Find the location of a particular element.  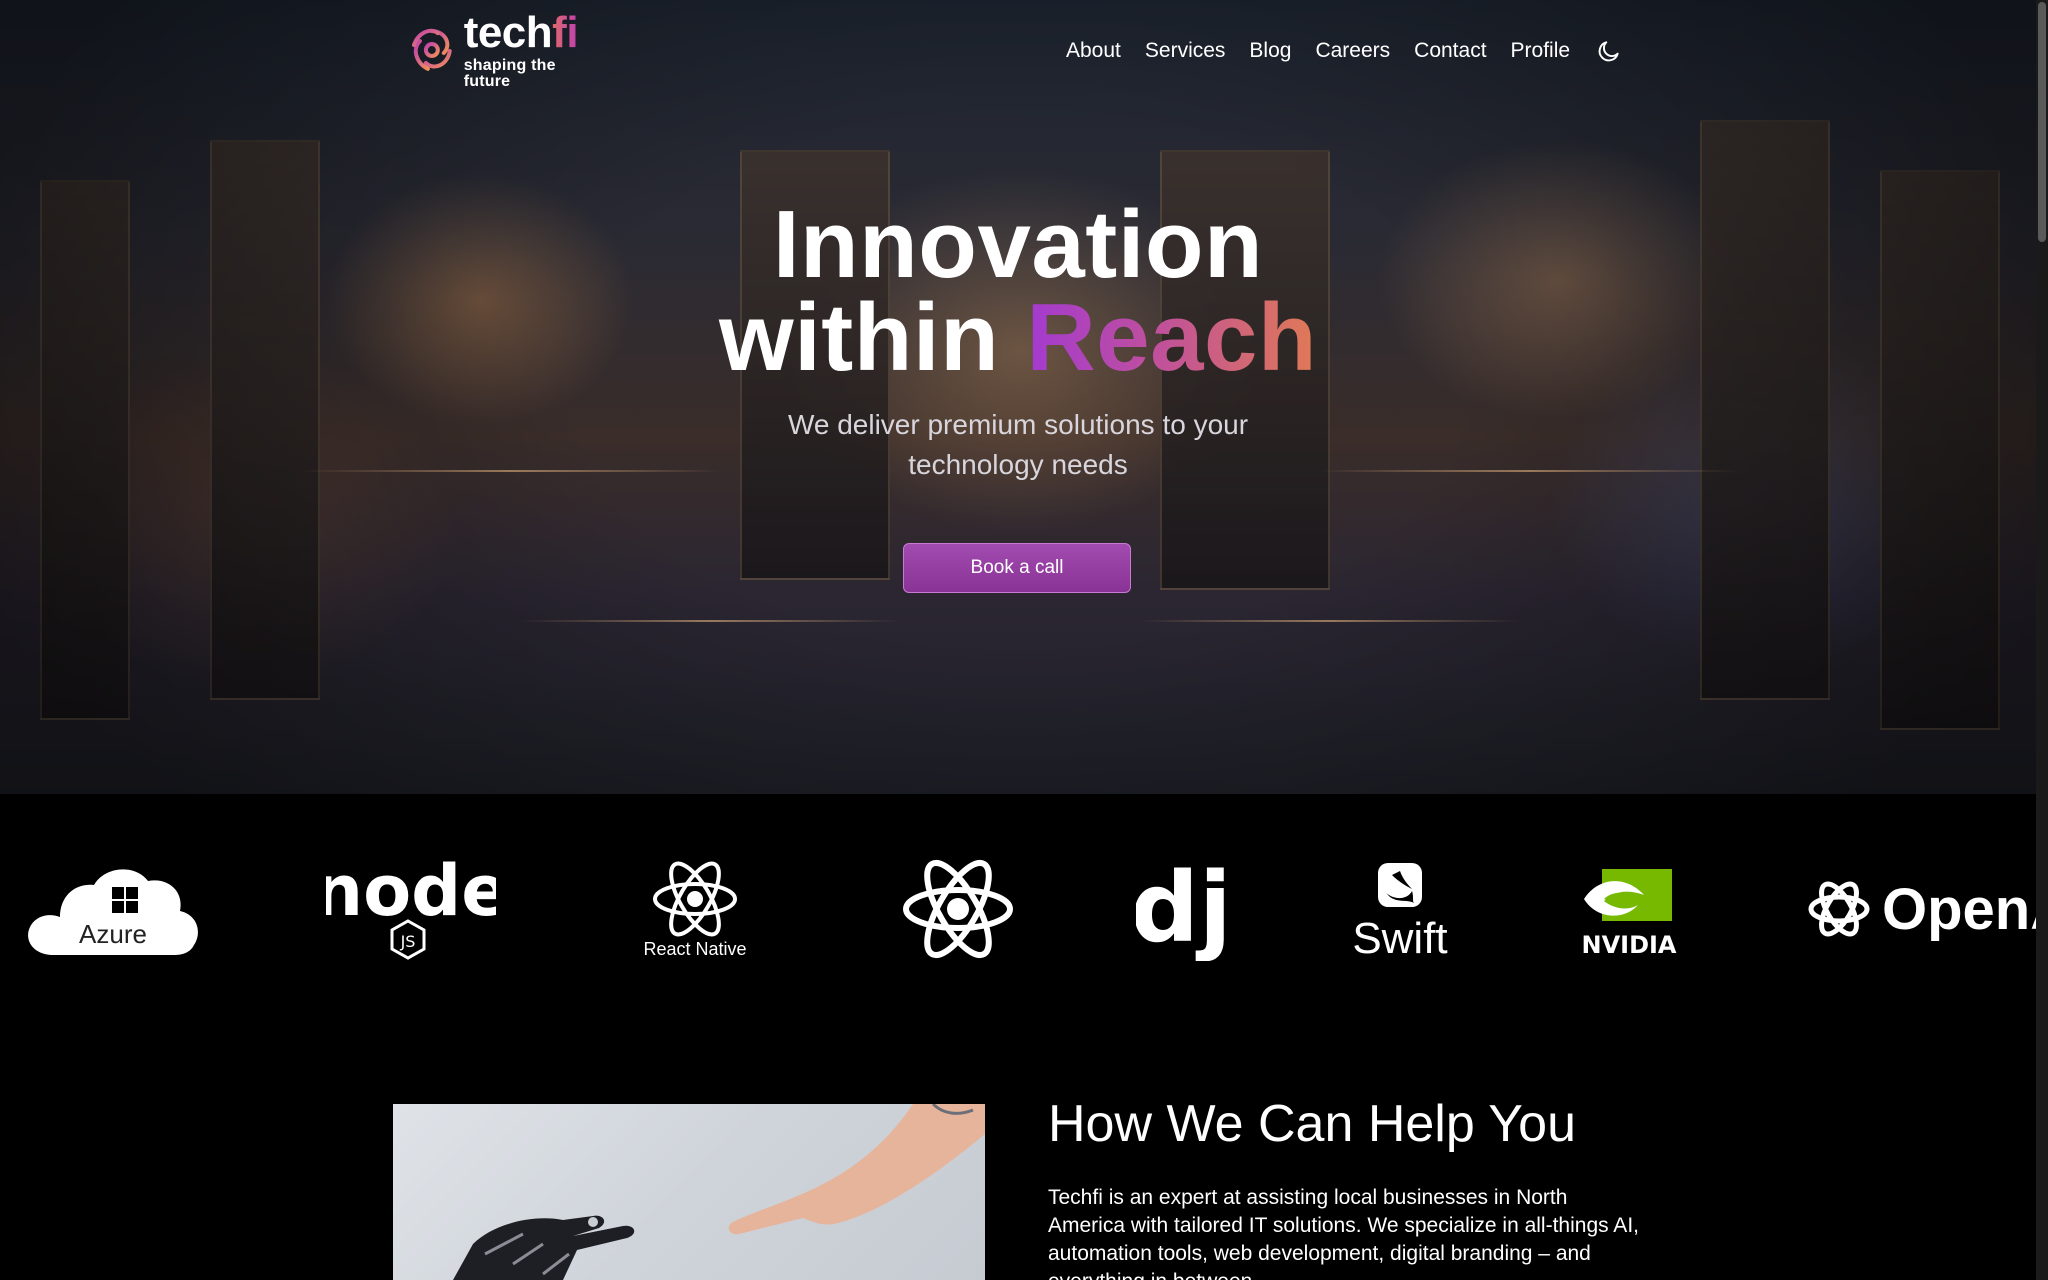

node-label: node is located at coordinates (411, 894).